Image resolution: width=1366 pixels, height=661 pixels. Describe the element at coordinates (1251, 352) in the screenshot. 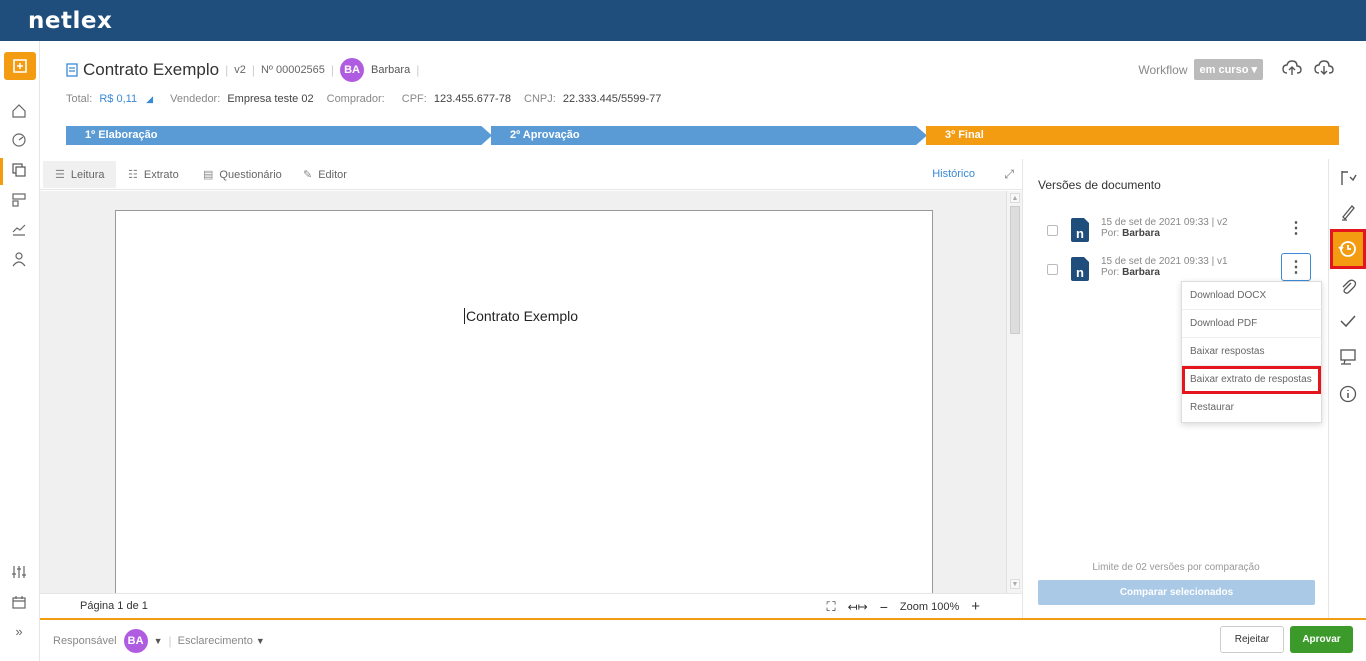

I see `menu-item-baixar-respostas: Baixar respostas` at that location.